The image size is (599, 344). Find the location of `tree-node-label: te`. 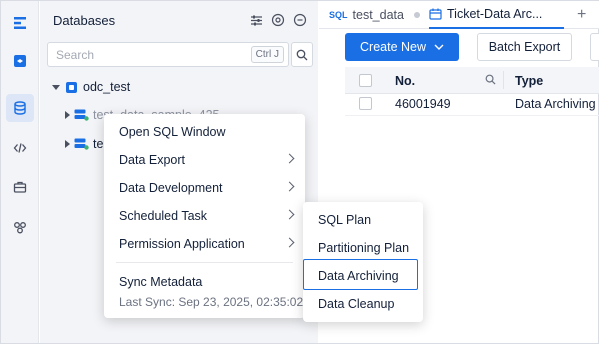

tree-node-label: te is located at coordinates (98, 144).